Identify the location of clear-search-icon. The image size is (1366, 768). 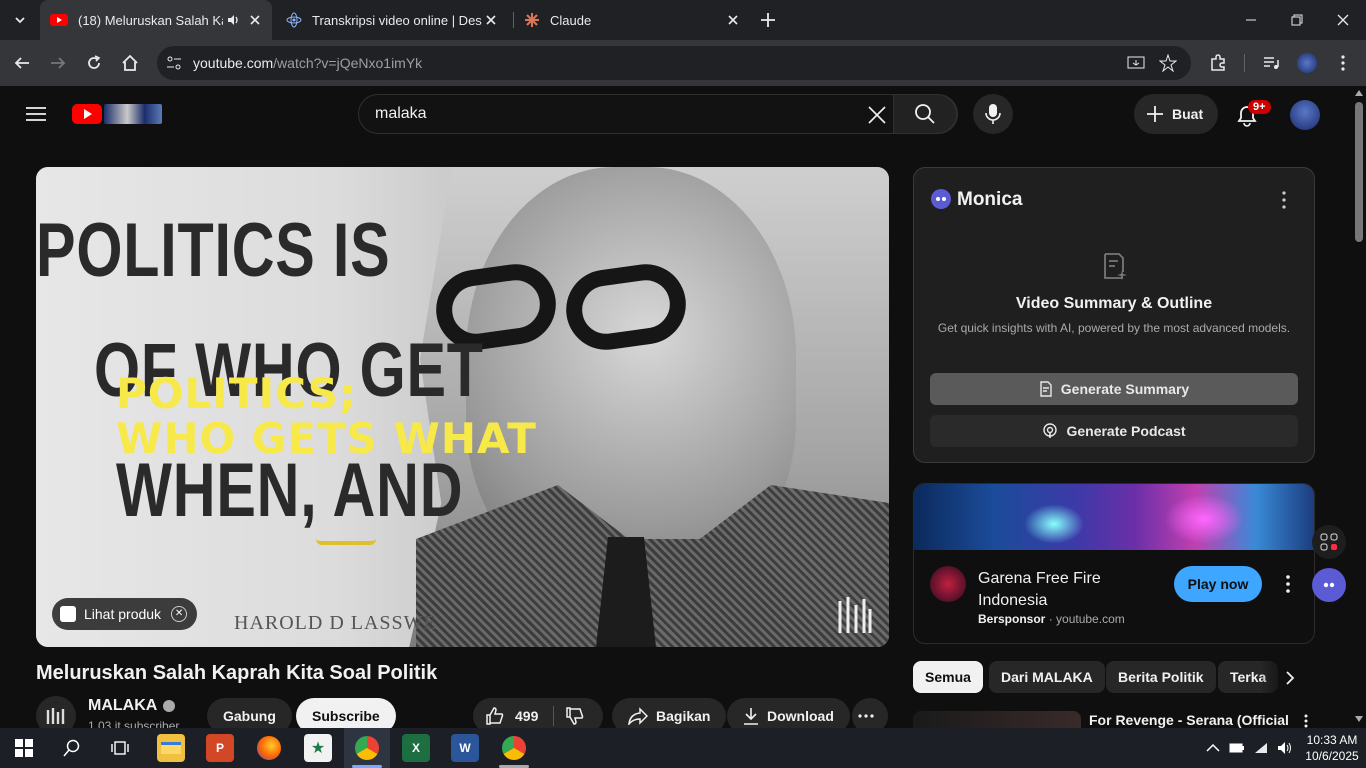
(877, 115).